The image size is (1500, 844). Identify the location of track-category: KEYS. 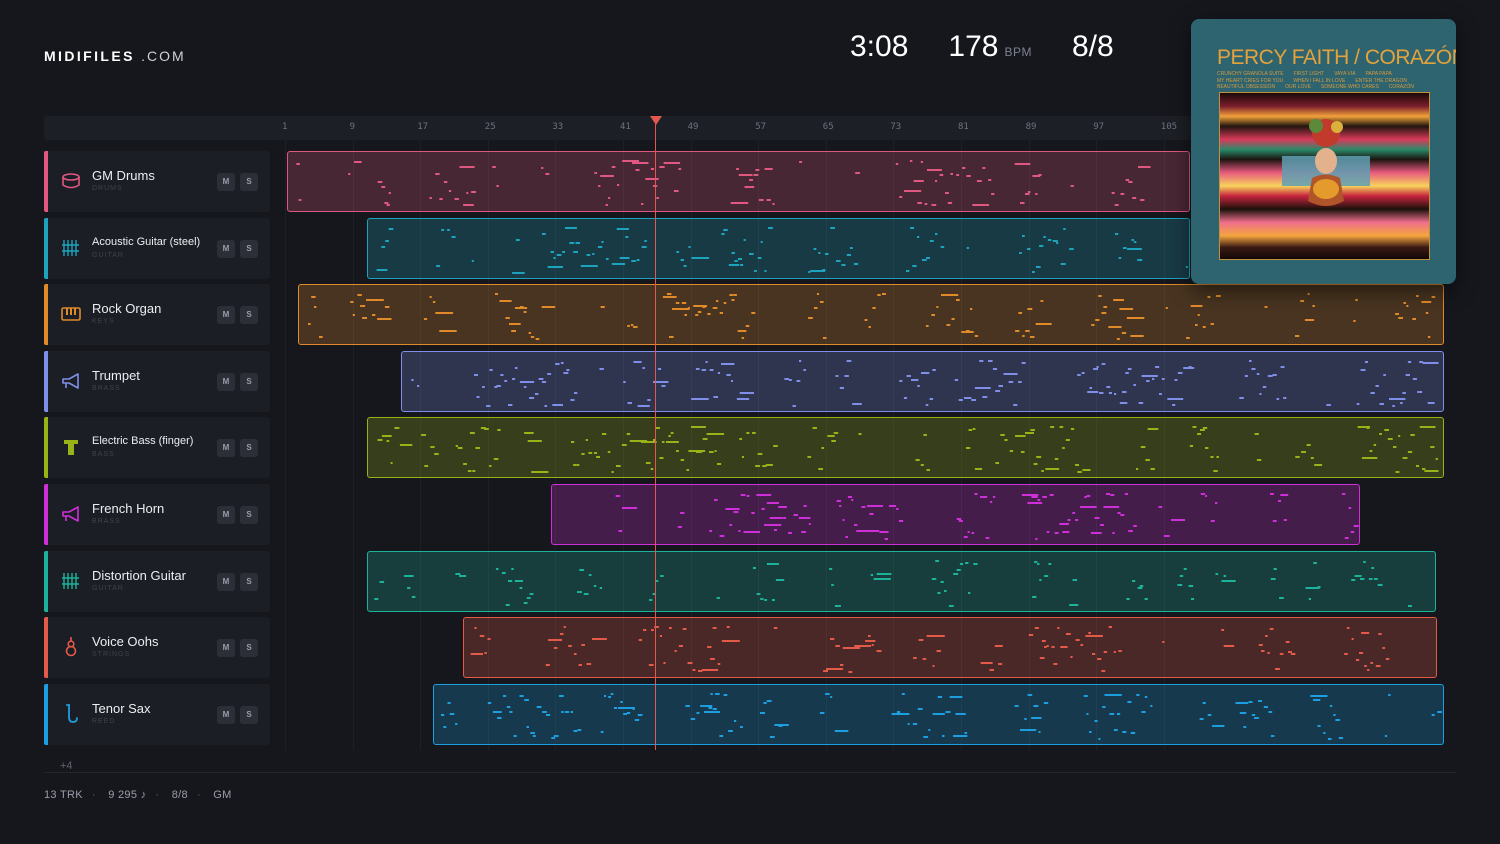
(103, 321).